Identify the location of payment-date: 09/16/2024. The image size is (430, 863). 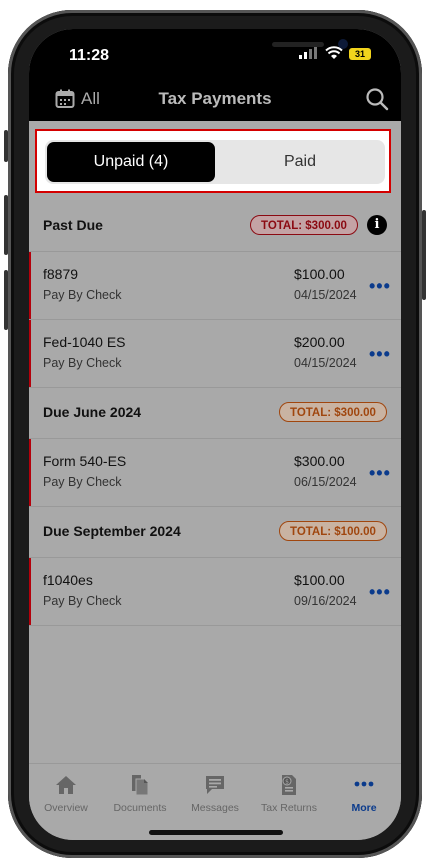
(325, 601).